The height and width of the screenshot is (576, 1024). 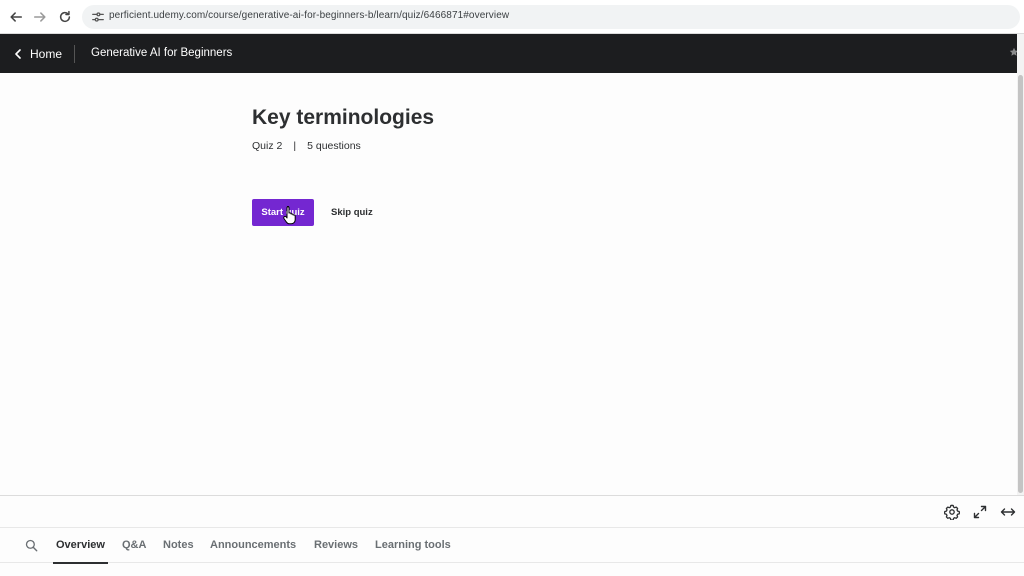 What do you see at coordinates (161, 53) in the screenshot?
I see `course-title: Generative AI for Beginners` at bounding box center [161, 53].